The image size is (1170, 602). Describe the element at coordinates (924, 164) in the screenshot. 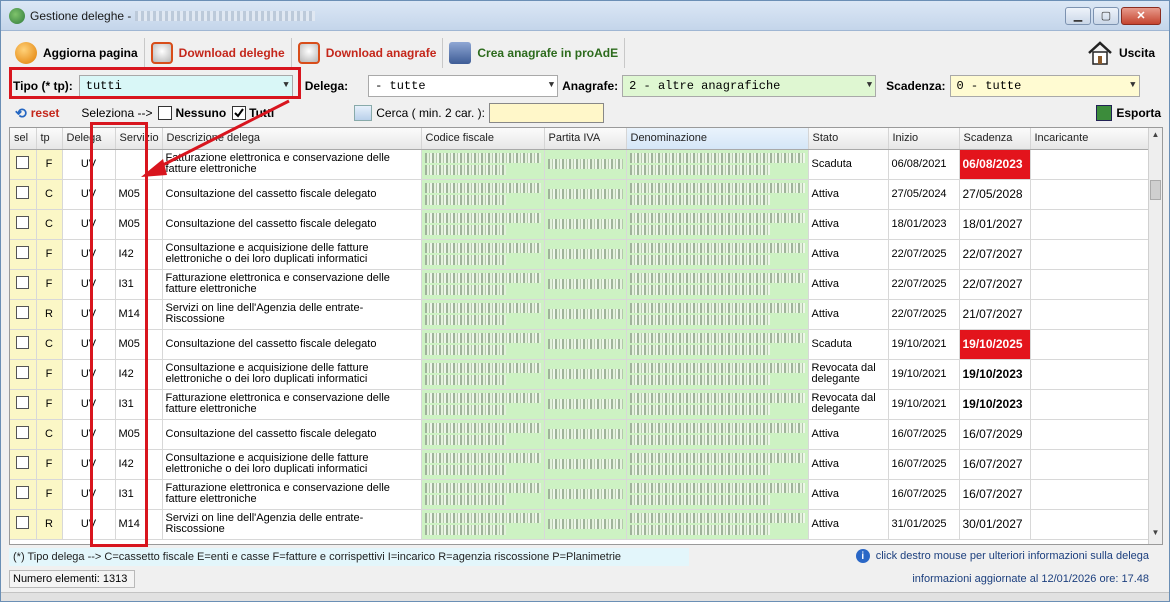

I see `cell-inizio: 06/08/2021` at that location.